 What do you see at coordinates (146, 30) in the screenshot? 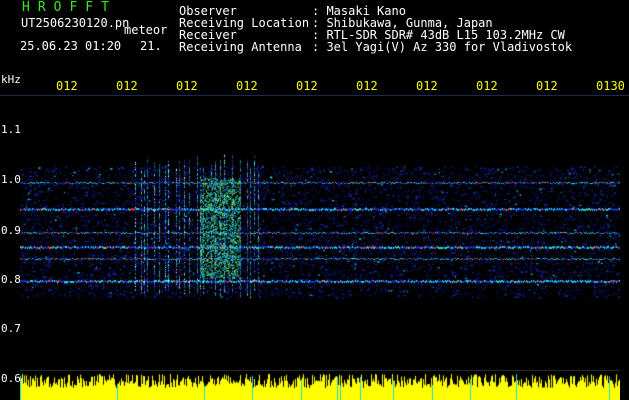
I see `meteor-tag: meteor` at bounding box center [146, 30].